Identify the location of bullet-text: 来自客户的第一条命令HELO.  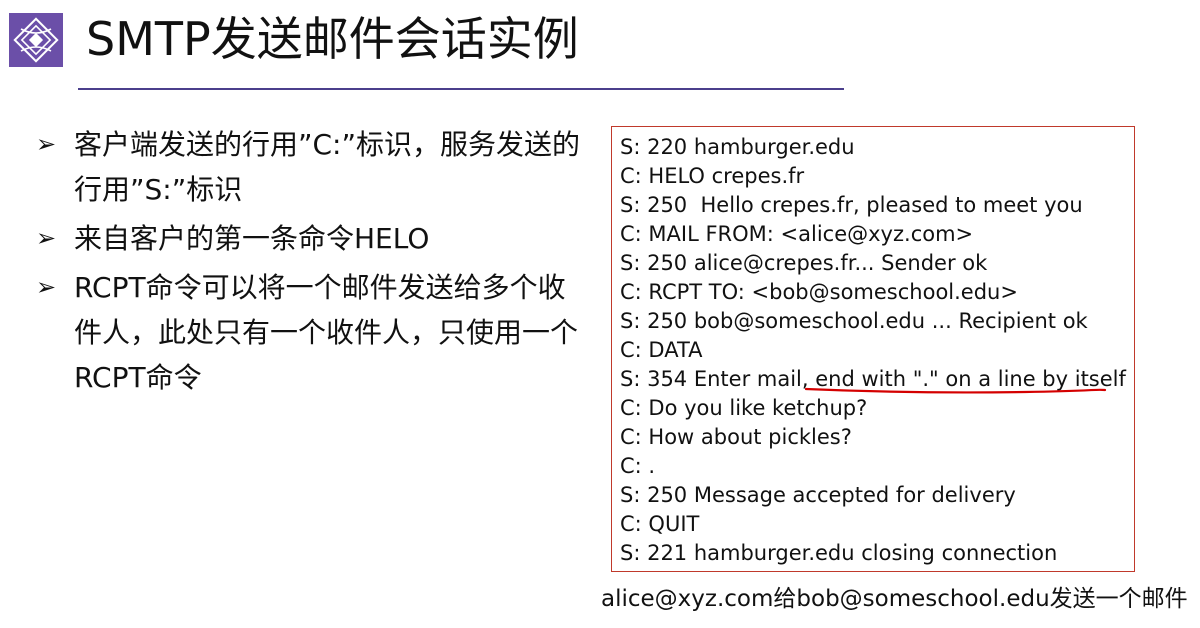
(252, 238).